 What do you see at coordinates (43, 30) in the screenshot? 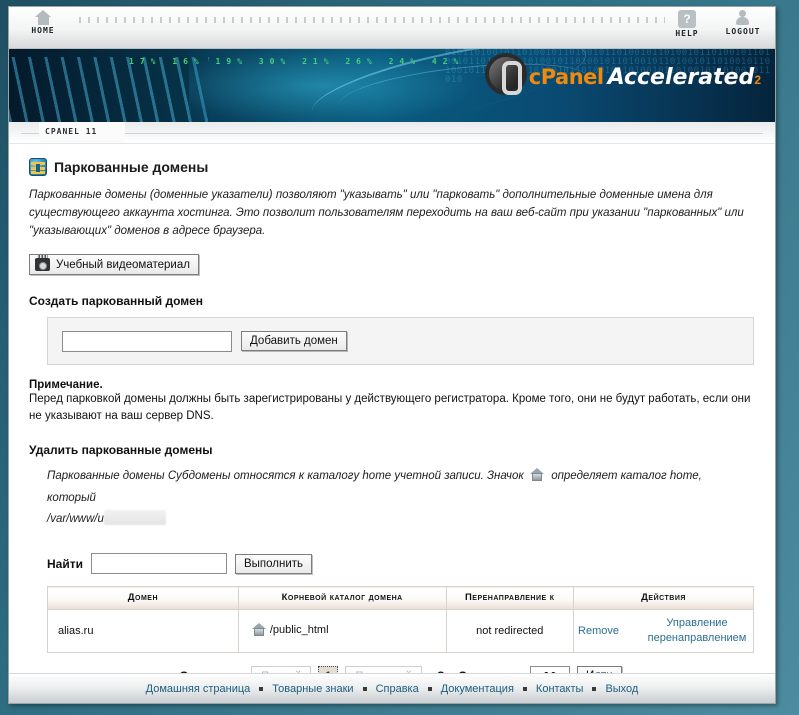
I see `nav-home-label: HOME` at bounding box center [43, 30].